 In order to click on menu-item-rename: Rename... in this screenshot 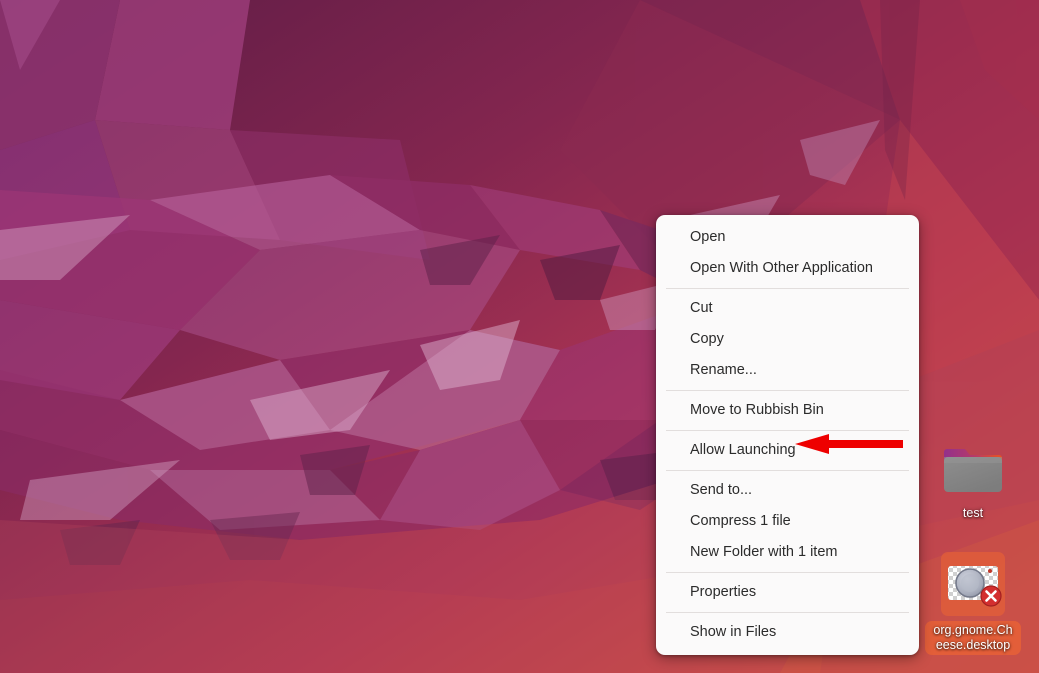, I will do `click(787, 370)`.